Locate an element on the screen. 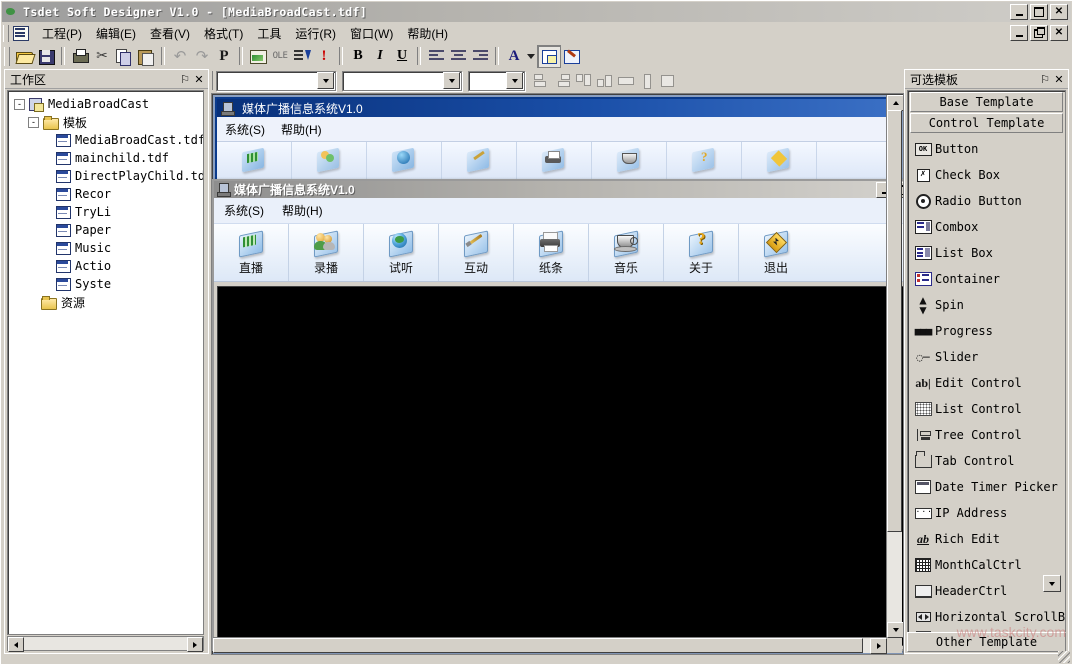 This screenshot has height=665, width=1073. template-item-list-control: List Control is located at coordinates (986, 409).